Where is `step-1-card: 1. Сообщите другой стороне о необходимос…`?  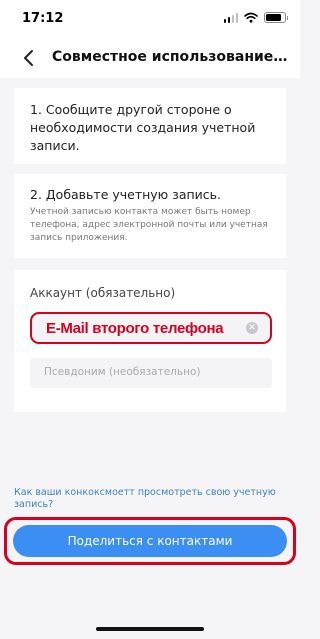
step-1-card: 1. Сообщите другой стороне о необходимос… is located at coordinates (150, 126).